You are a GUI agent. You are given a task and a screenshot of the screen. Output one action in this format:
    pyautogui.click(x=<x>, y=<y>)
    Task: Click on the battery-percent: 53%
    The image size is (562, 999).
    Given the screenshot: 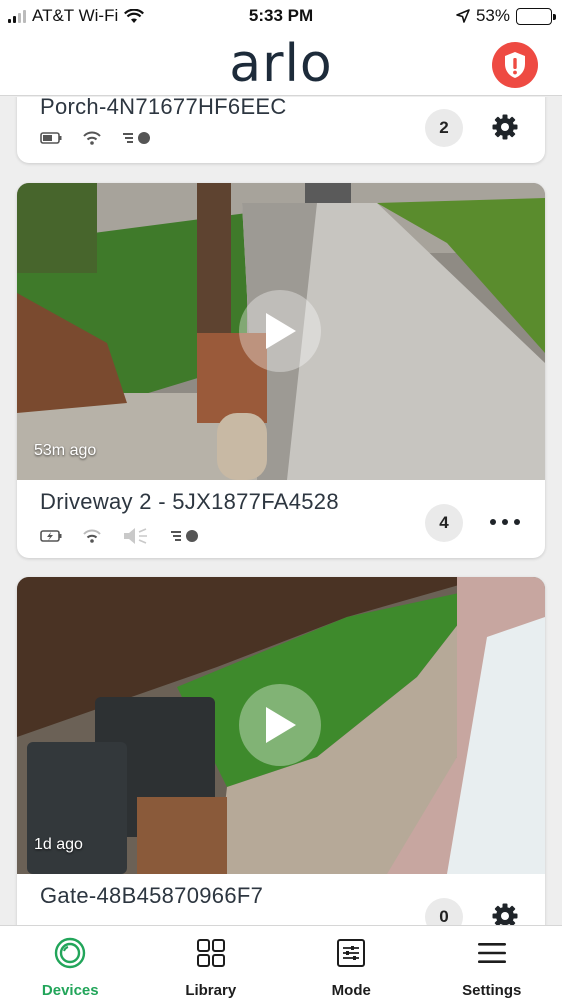 What is the action you would take?
    pyautogui.click(x=492, y=15)
    